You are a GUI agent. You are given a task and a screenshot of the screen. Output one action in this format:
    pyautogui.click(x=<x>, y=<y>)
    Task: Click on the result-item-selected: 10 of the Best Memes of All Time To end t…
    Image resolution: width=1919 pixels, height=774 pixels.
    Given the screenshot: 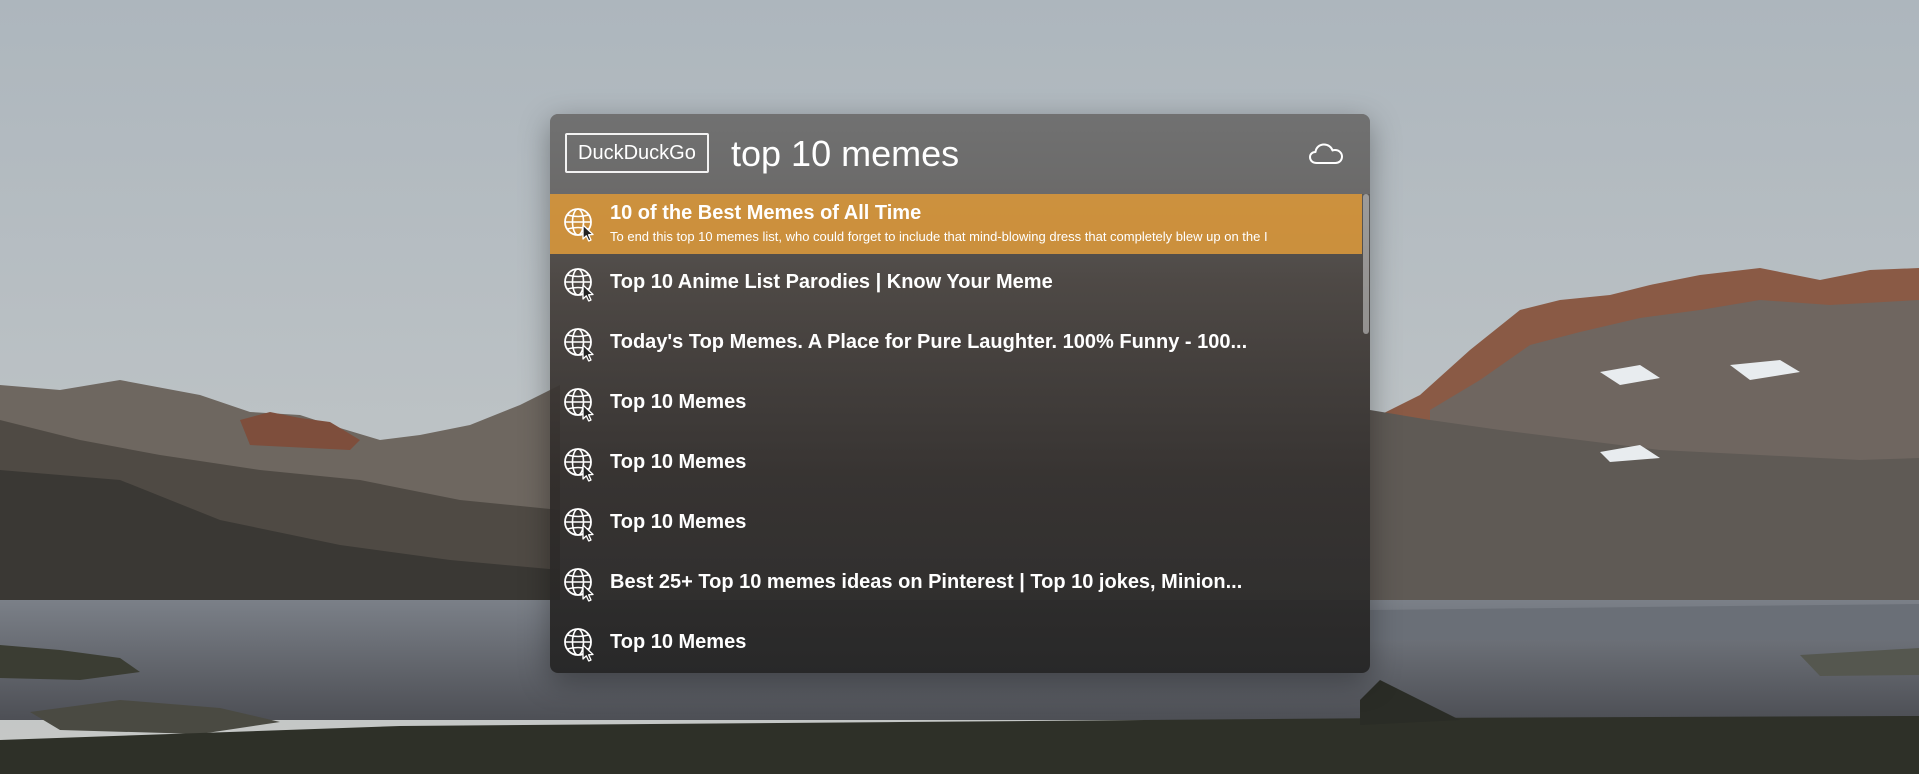 What is the action you would take?
    pyautogui.click(x=956, y=224)
    